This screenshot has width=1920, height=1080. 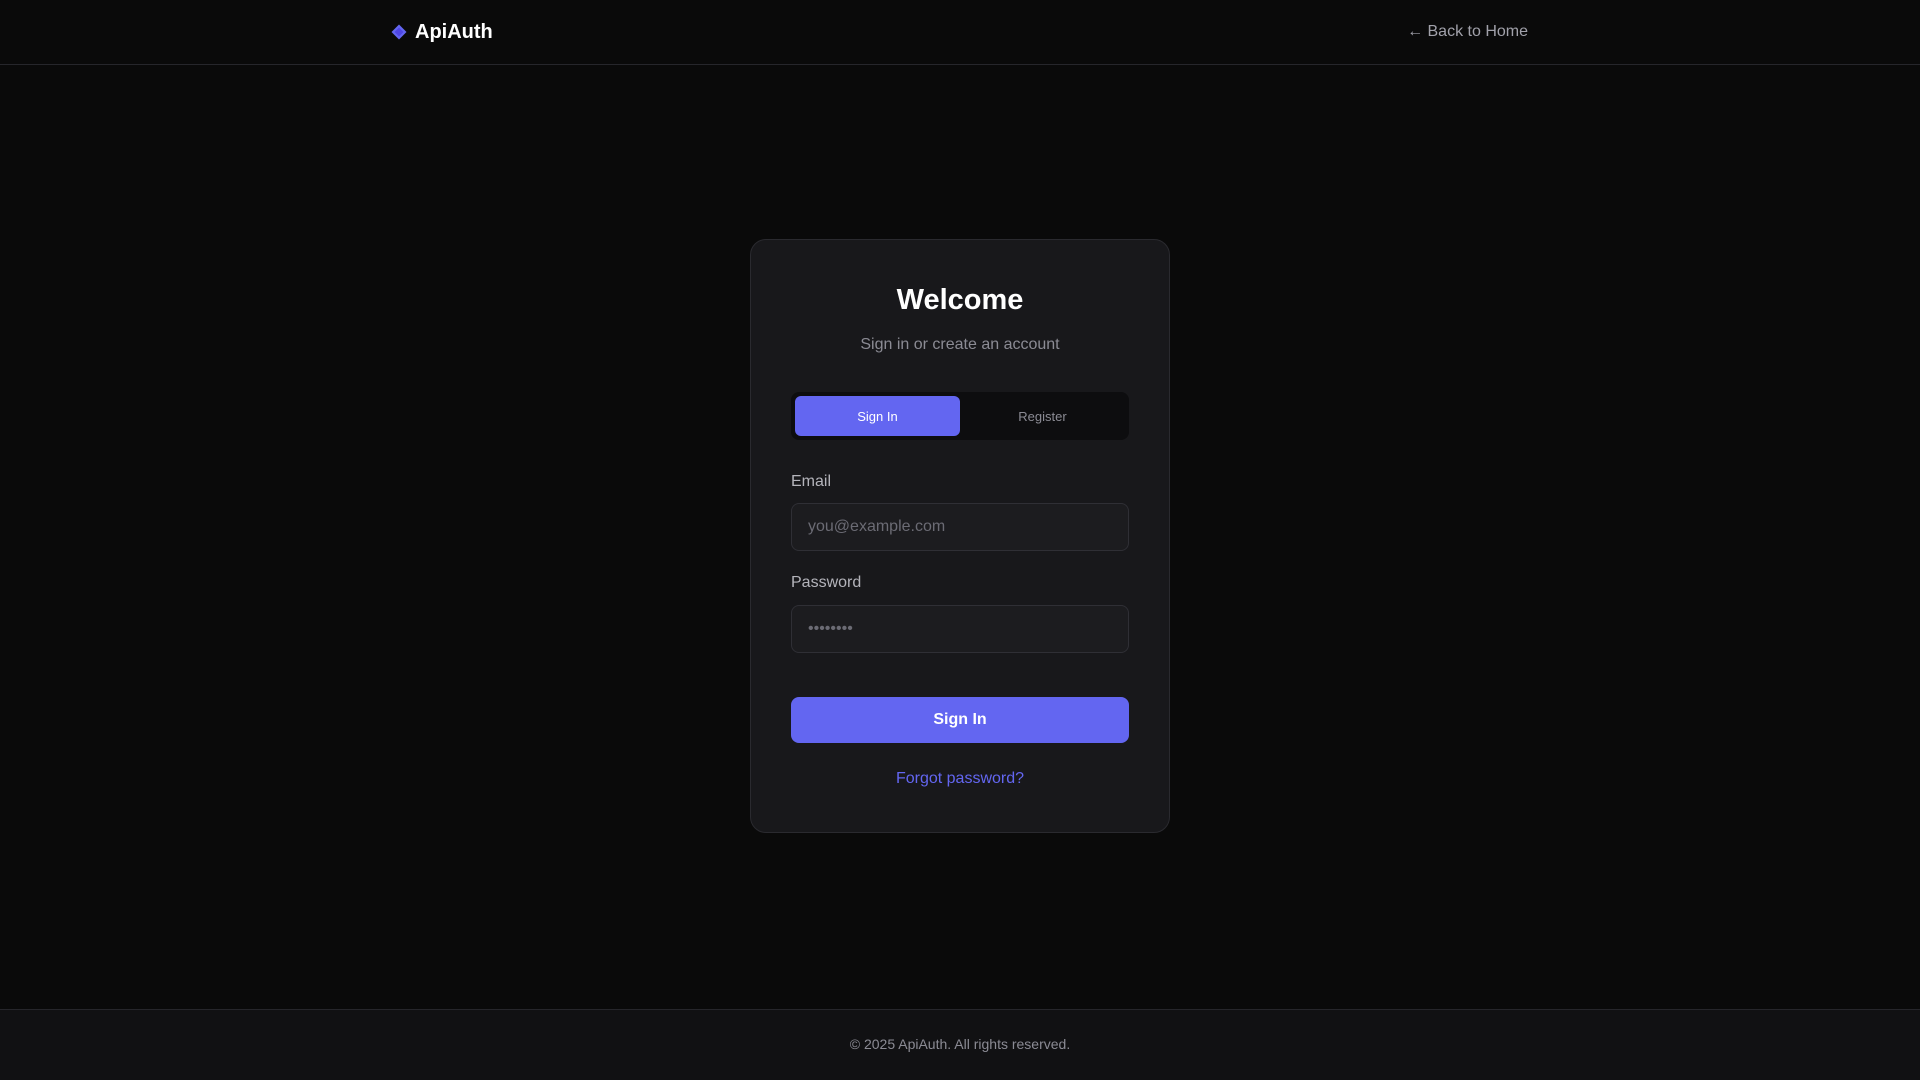 What do you see at coordinates (960, 527) in the screenshot?
I see `email-field` at bounding box center [960, 527].